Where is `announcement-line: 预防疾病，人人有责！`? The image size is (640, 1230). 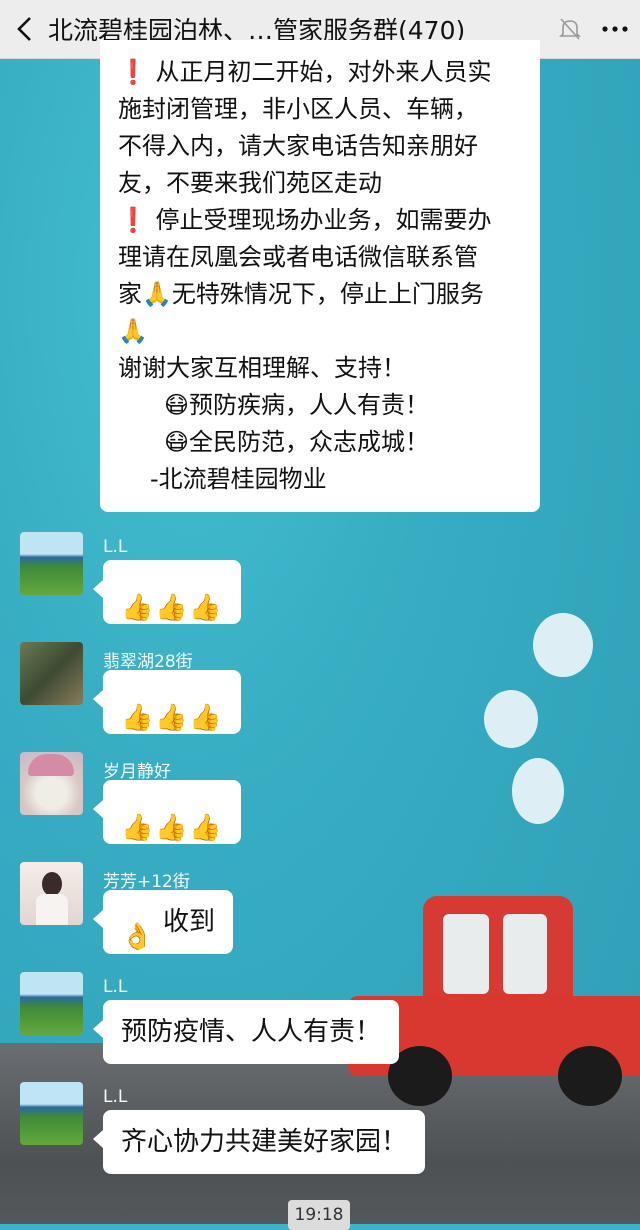 announcement-line: 预防疾病，人人有责！ is located at coordinates (309, 405).